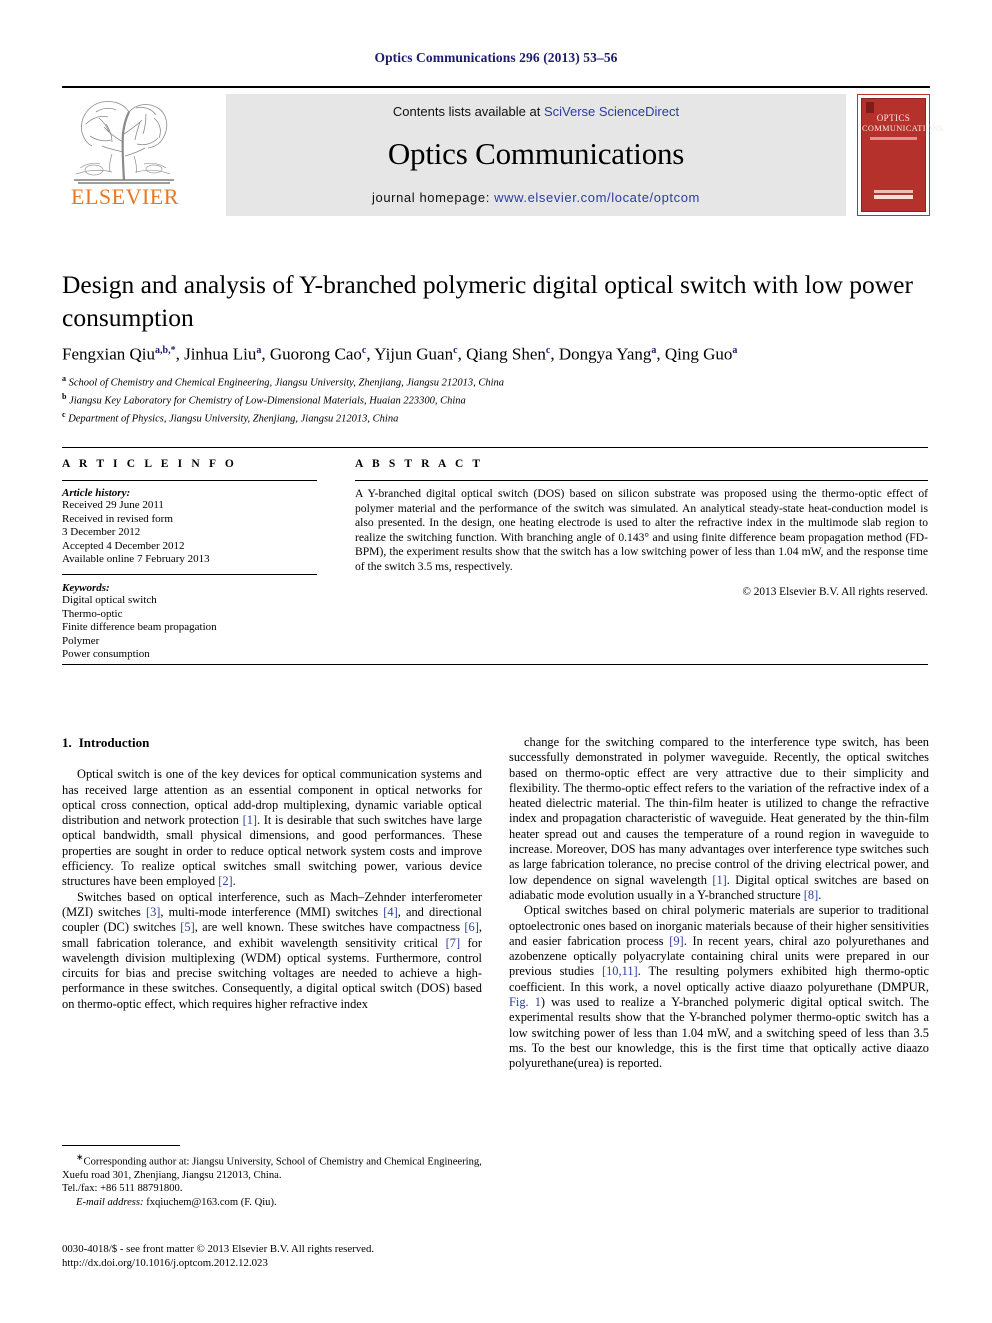  I want to click on author-name: Fengxian Qiu, so click(109, 354).